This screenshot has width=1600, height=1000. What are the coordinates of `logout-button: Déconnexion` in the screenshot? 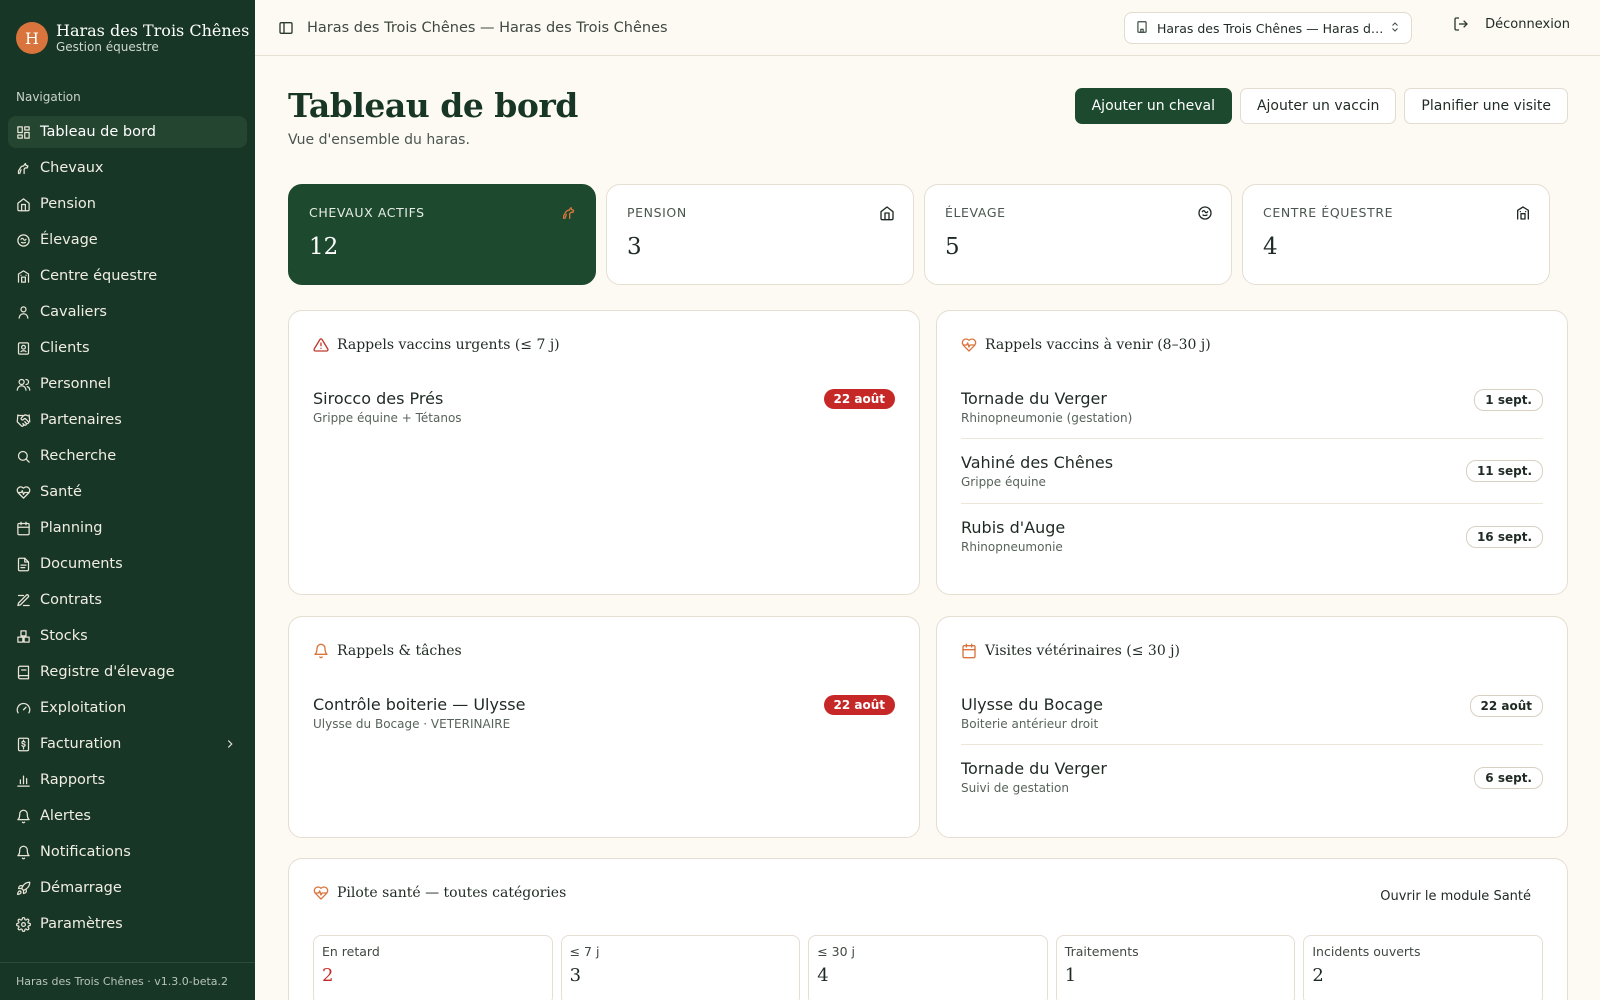 It's located at (1511, 24).